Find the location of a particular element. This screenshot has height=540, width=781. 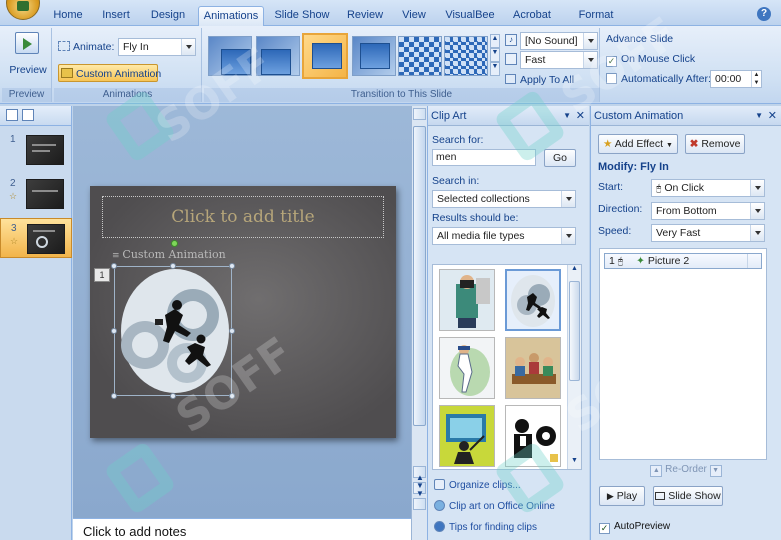

transition-thumb-random-bars is located at coordinates (466, 56).